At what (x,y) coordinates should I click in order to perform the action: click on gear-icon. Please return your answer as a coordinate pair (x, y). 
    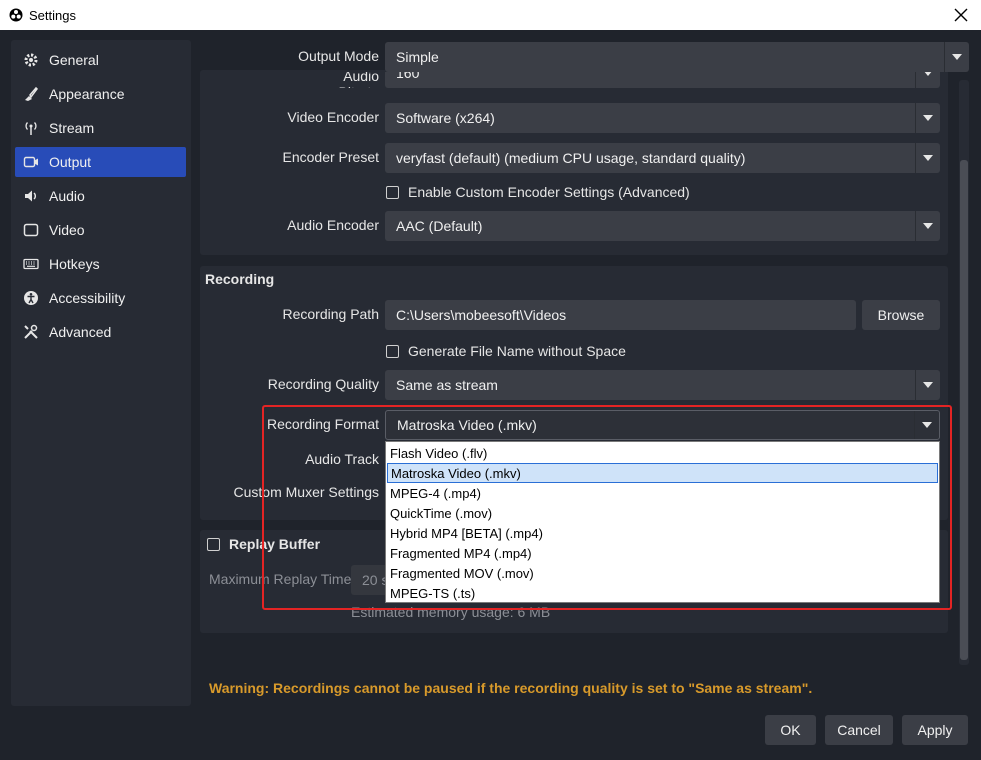
    Looking at the image, I should click on (31, 60).